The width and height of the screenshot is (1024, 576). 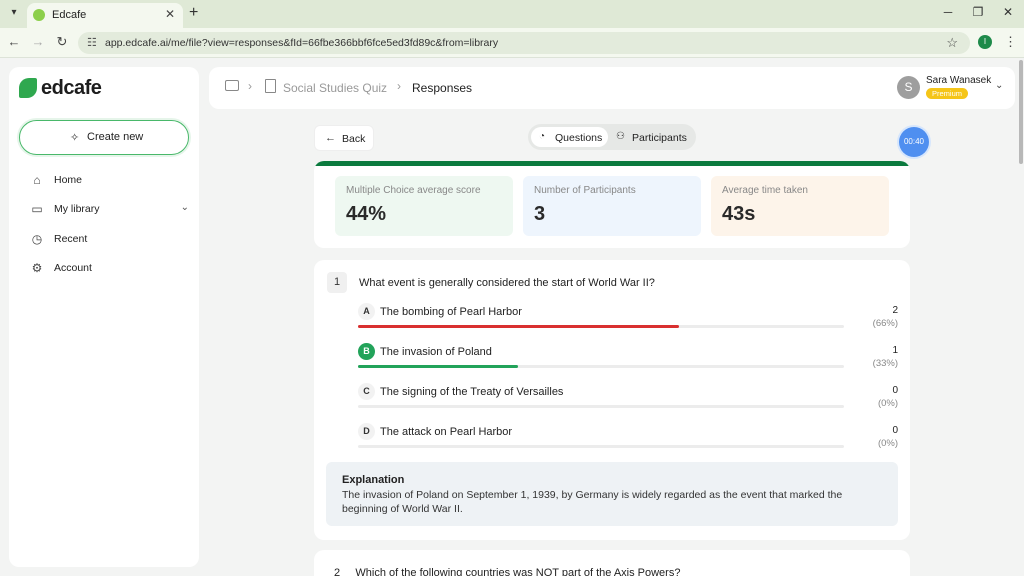 I want to click on option-text: The signing of the Treaty of Versailles, so click(x=472, y=392).